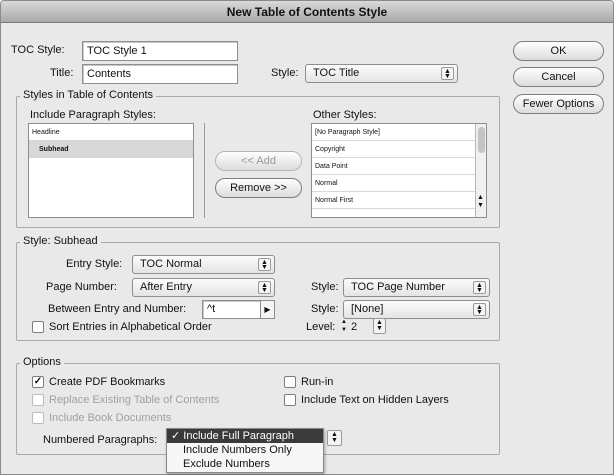 The width and height of the screenshot is (614, 475). Describe the element at coordinates (558, 51) in the screenshot. I see `ok-button: OK` at that location.